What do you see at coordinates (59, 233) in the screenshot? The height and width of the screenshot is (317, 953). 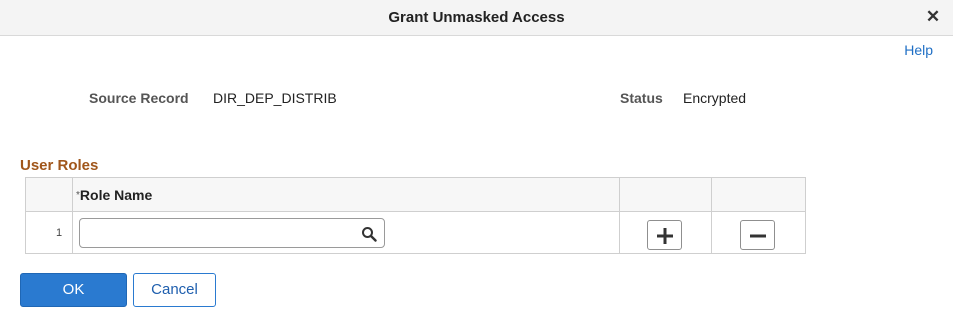 I see `row-number: 1` at bounding box center [59, 233].